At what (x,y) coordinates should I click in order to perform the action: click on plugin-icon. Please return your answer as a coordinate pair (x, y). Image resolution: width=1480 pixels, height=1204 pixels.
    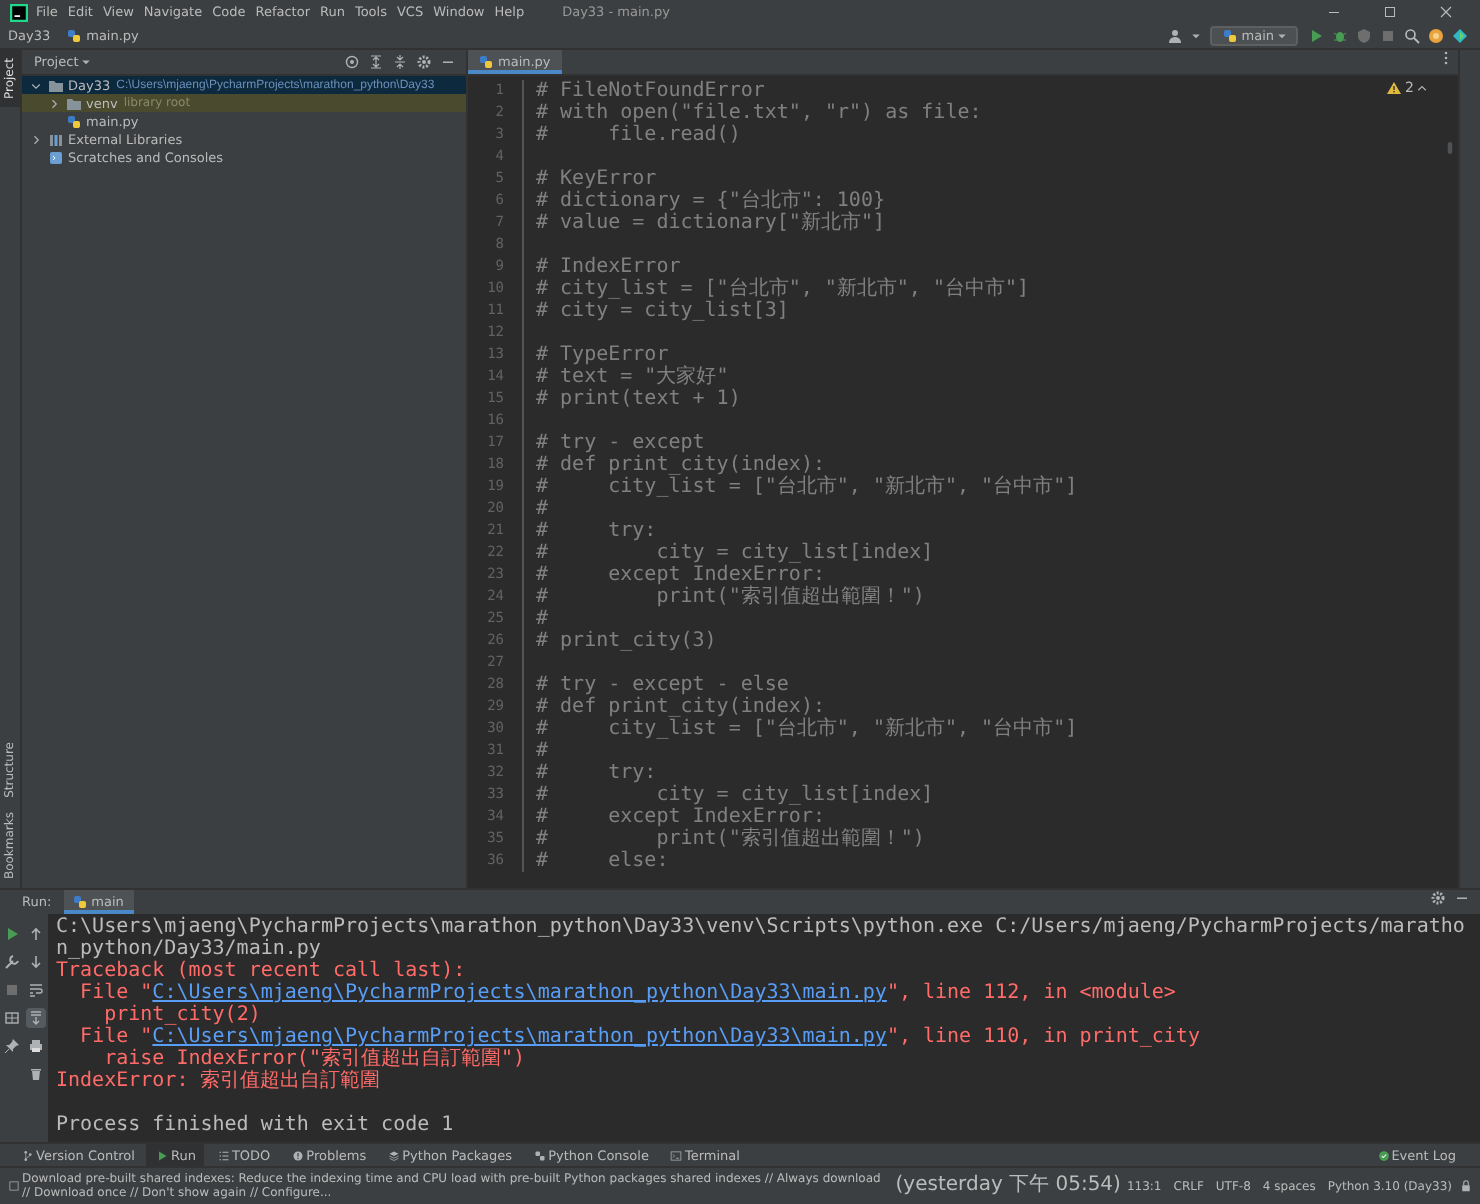
    Looking at the image, I should click on (1460, 36).